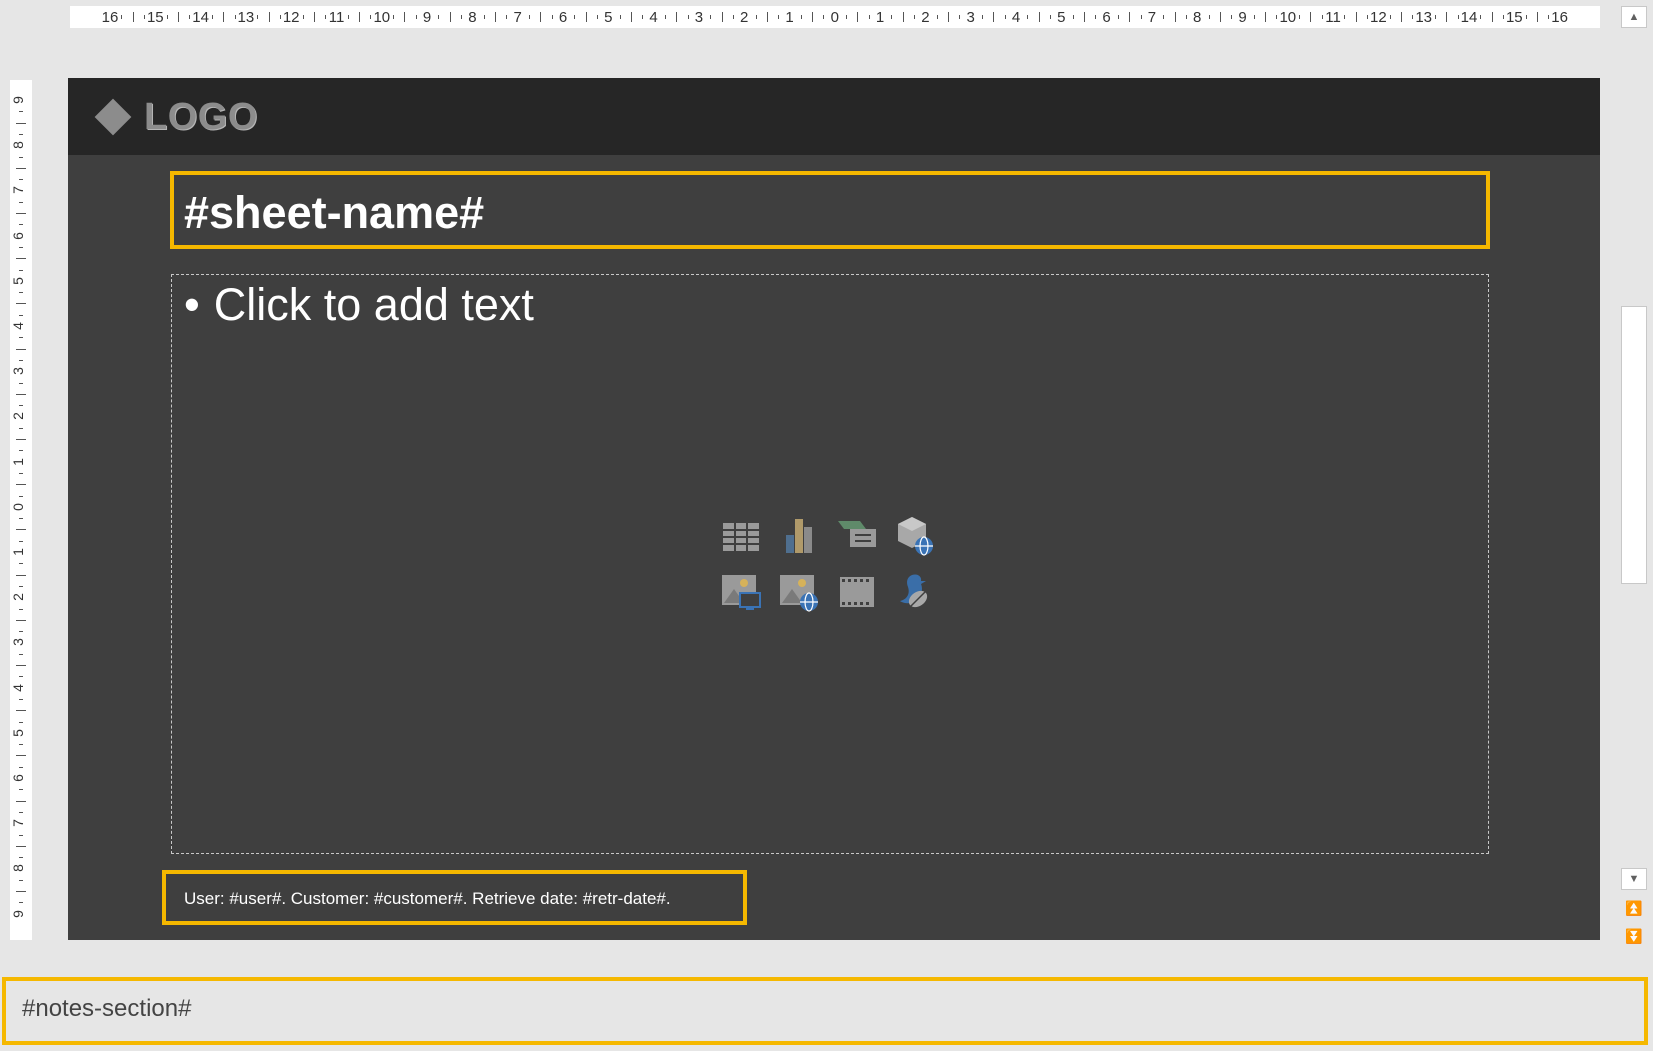 The image size is (1653, 1051). What do you see at coordinates (18, 642) in the screenshot?
I see `ruler-label: 3` at bounding box center [18, 642].